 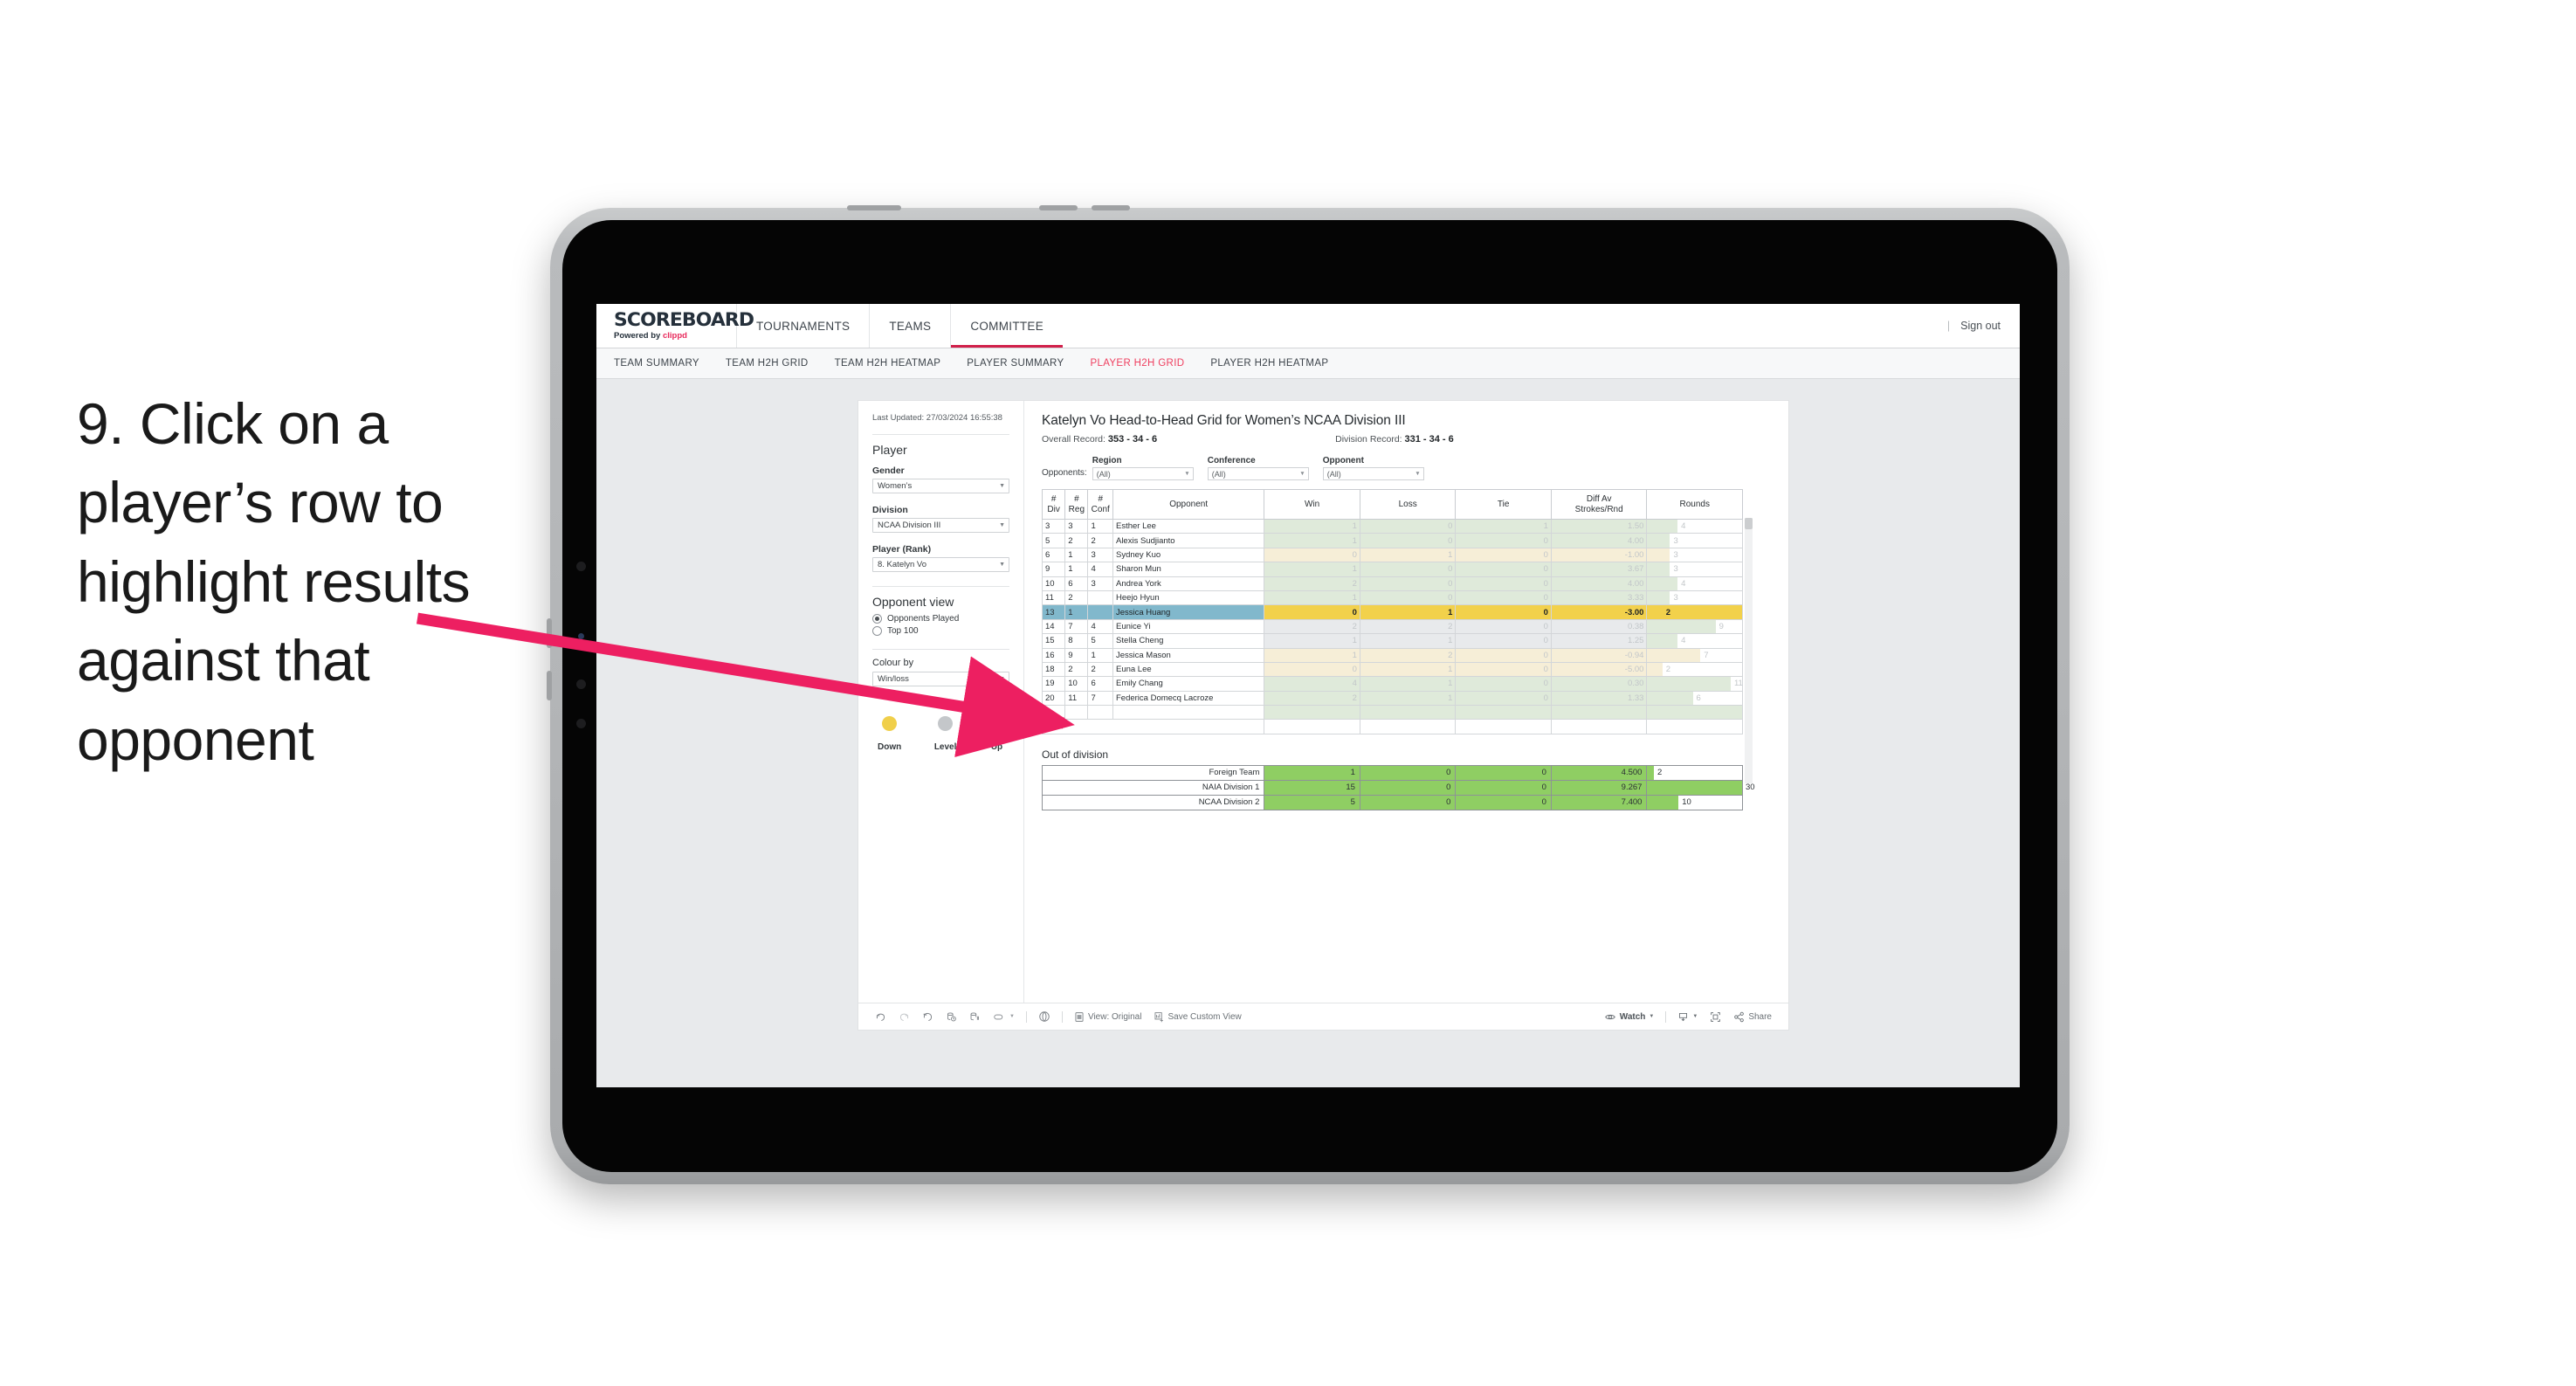 What do you see at coordinates (1392, 612) in the screenshot?
I see `table-row: 13 1 Jessica Huang 0 1 0 -3.00 2` at bounding box center [1392, 612].